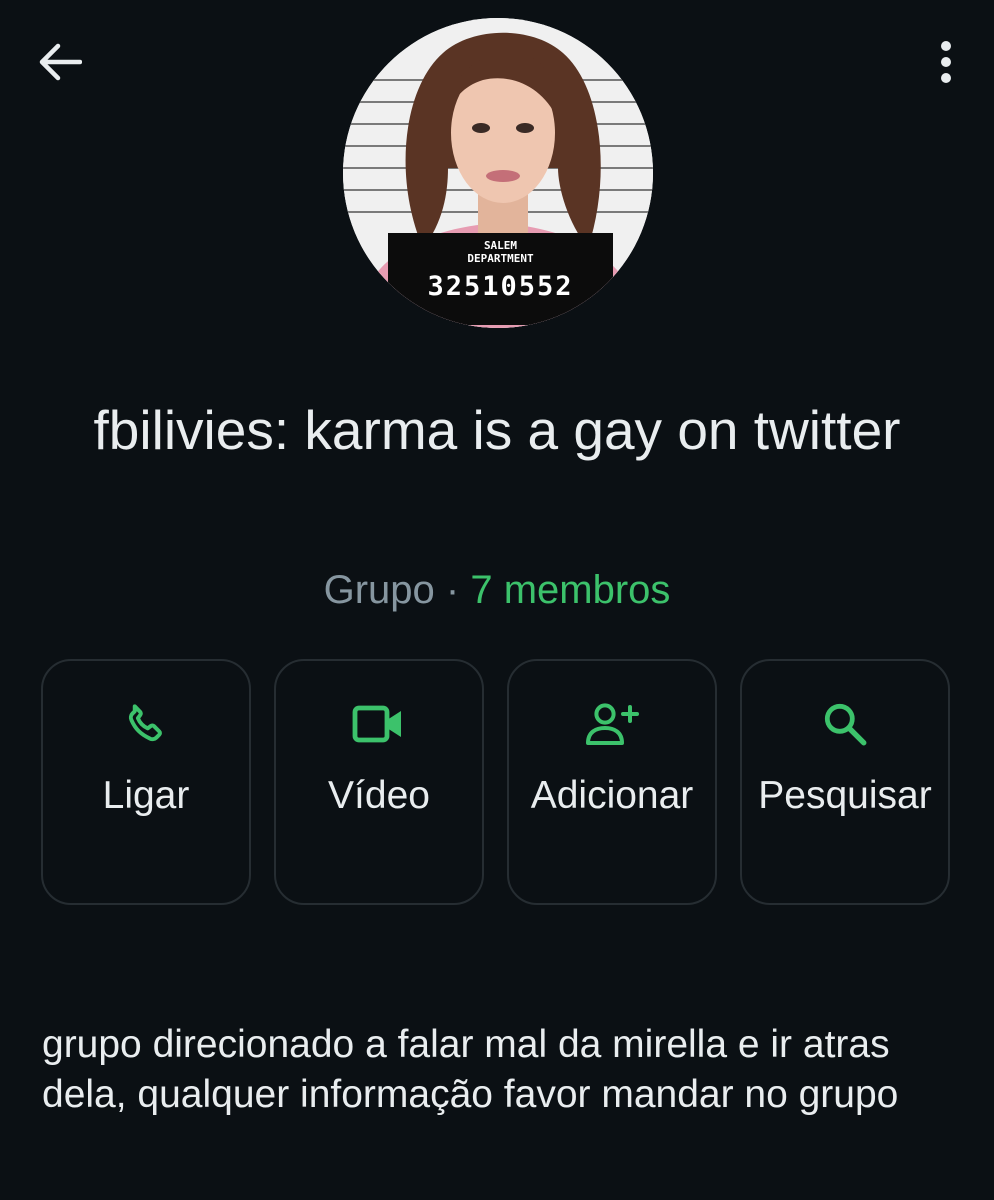  What do you see at coordinates (497, 430) in the screenshot?
I see `group-name: fbilivies: karma is a gay on twitter` at bounding box center [497, 430].